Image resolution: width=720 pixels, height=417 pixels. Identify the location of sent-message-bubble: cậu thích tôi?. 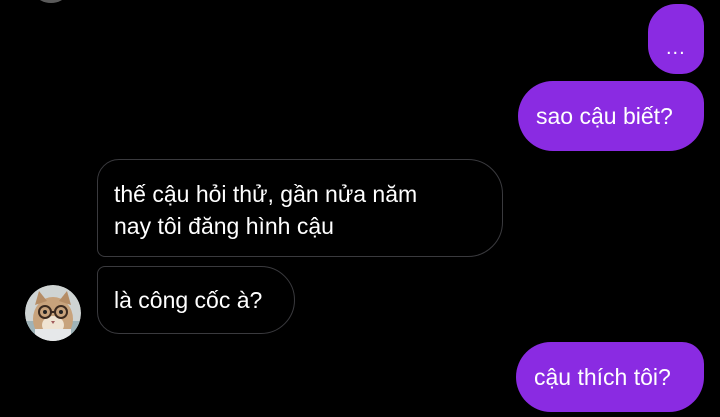
(610, 377).